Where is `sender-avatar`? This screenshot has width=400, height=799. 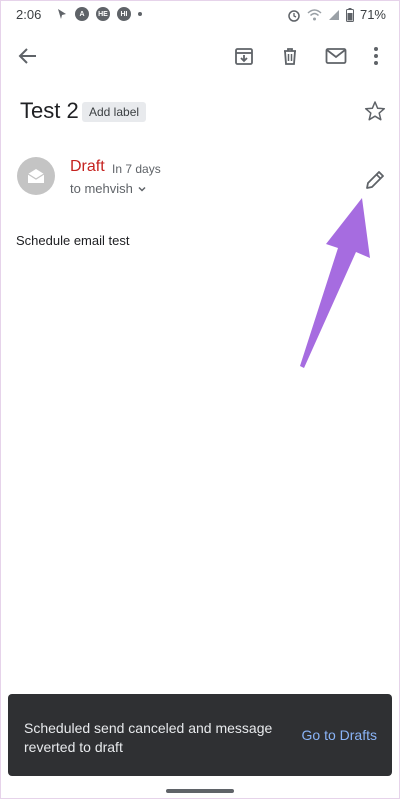
sender-avatar is located at coordinates (36, 176).